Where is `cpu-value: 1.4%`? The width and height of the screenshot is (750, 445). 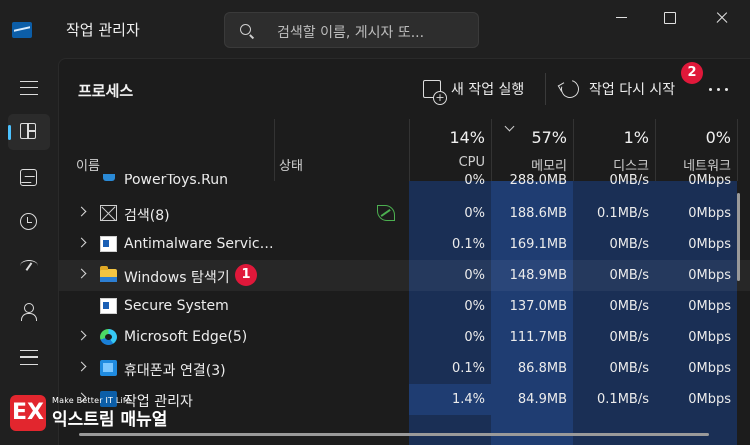
cpu-value: 1.4% is located at coordinates (468, 399).